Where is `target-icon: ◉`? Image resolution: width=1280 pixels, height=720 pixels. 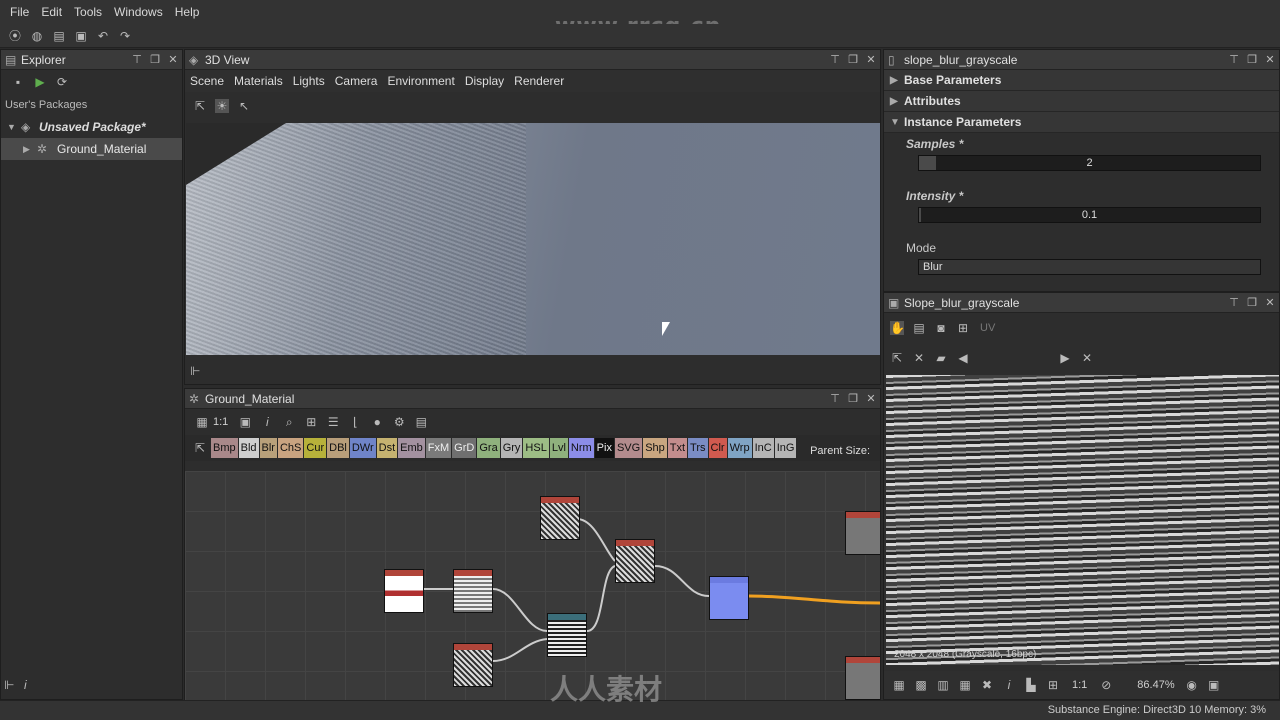
target-icon: ◉ is located at coordinates (1192, 685).